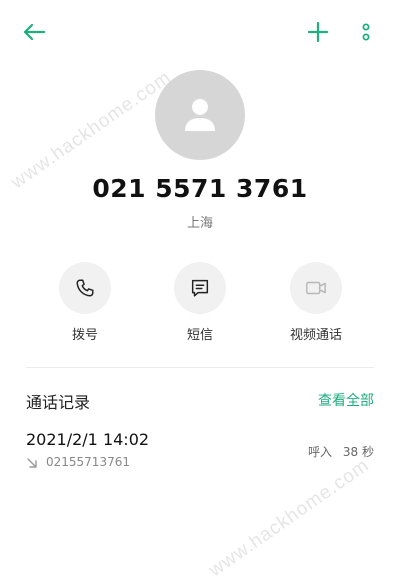 The width and height of the screenshot is (400, 582). I want to click on arrow-left-icon, so click(34, 32).